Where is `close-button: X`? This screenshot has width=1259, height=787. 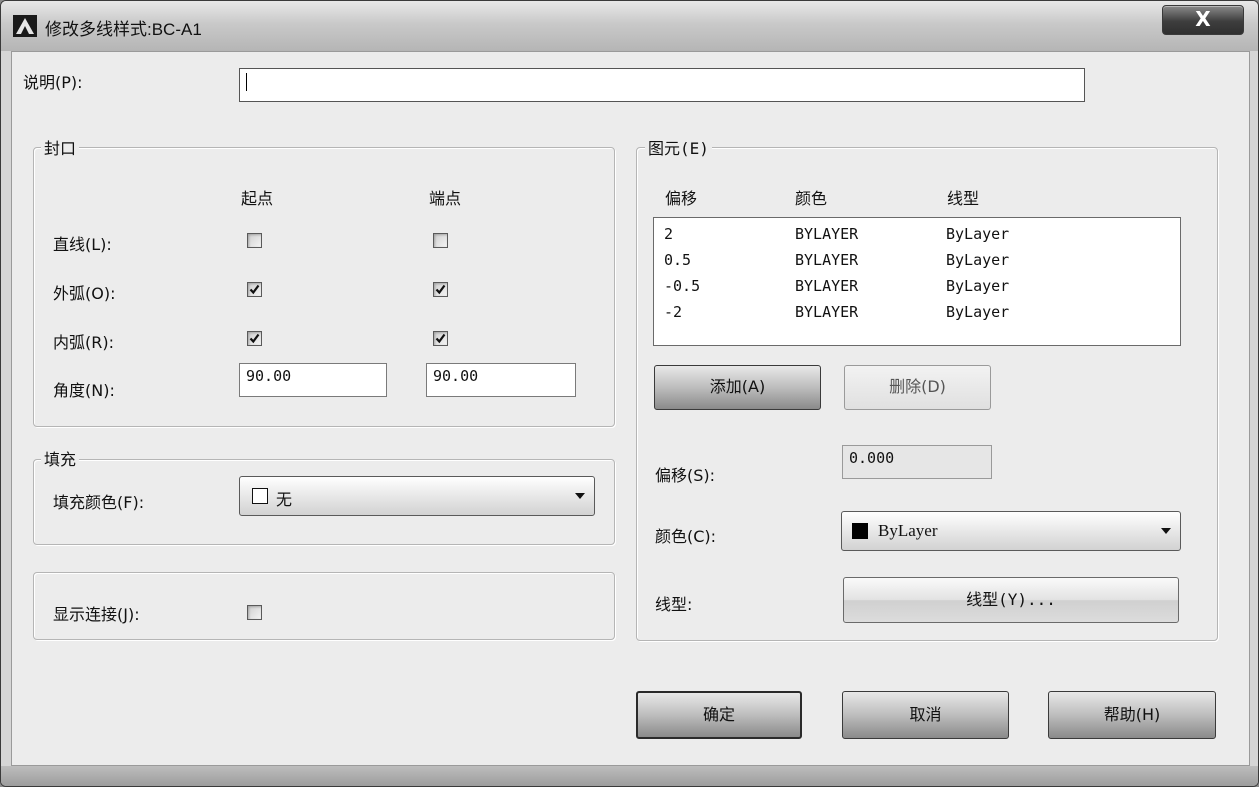 close-button: X is located at coordinates (1203, 20).